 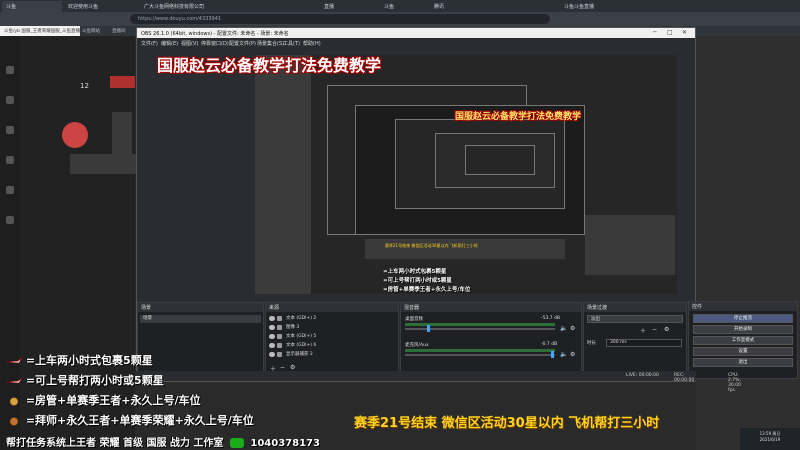 What do you see at coordinates (301, 336) in the screenshot?
I see `source-label: 文本 (GDI+) 5` at bounding box center [301, 336].